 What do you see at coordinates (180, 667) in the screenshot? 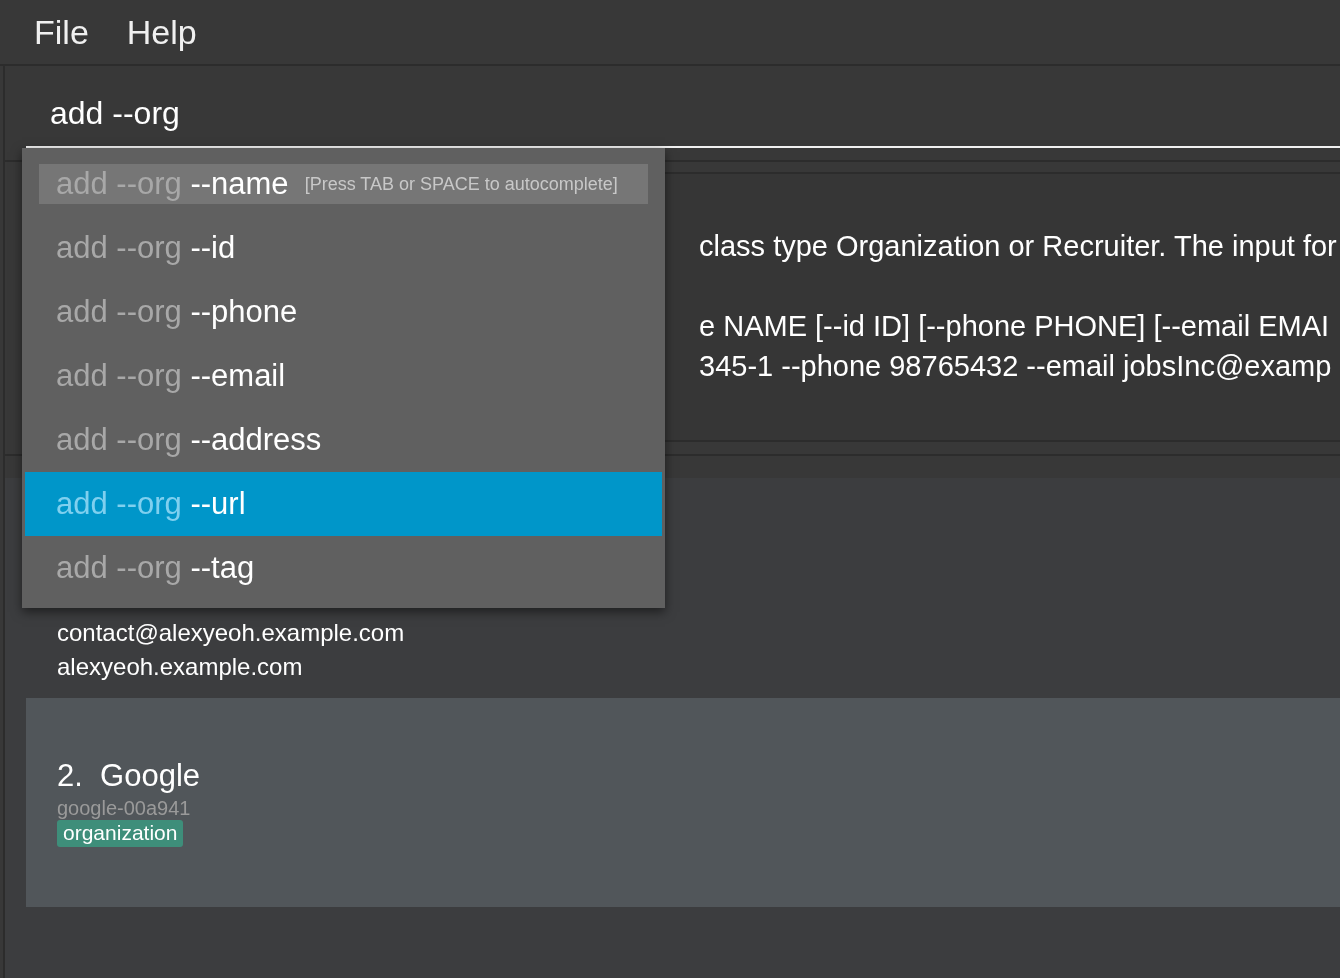
I see `contact-detail: alexyeoh.example.com` at bounding box center [180, 667].